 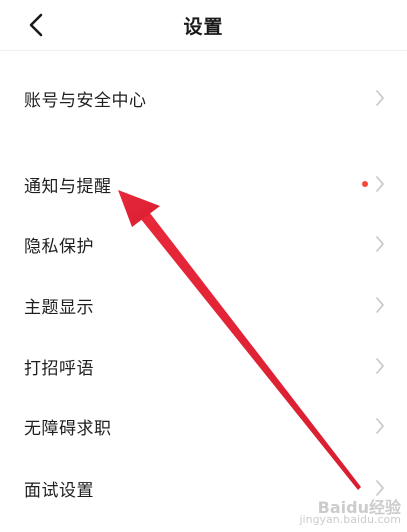 I want to click on settings-item-label: 账号与安全中心, so click(x=85, y=101).